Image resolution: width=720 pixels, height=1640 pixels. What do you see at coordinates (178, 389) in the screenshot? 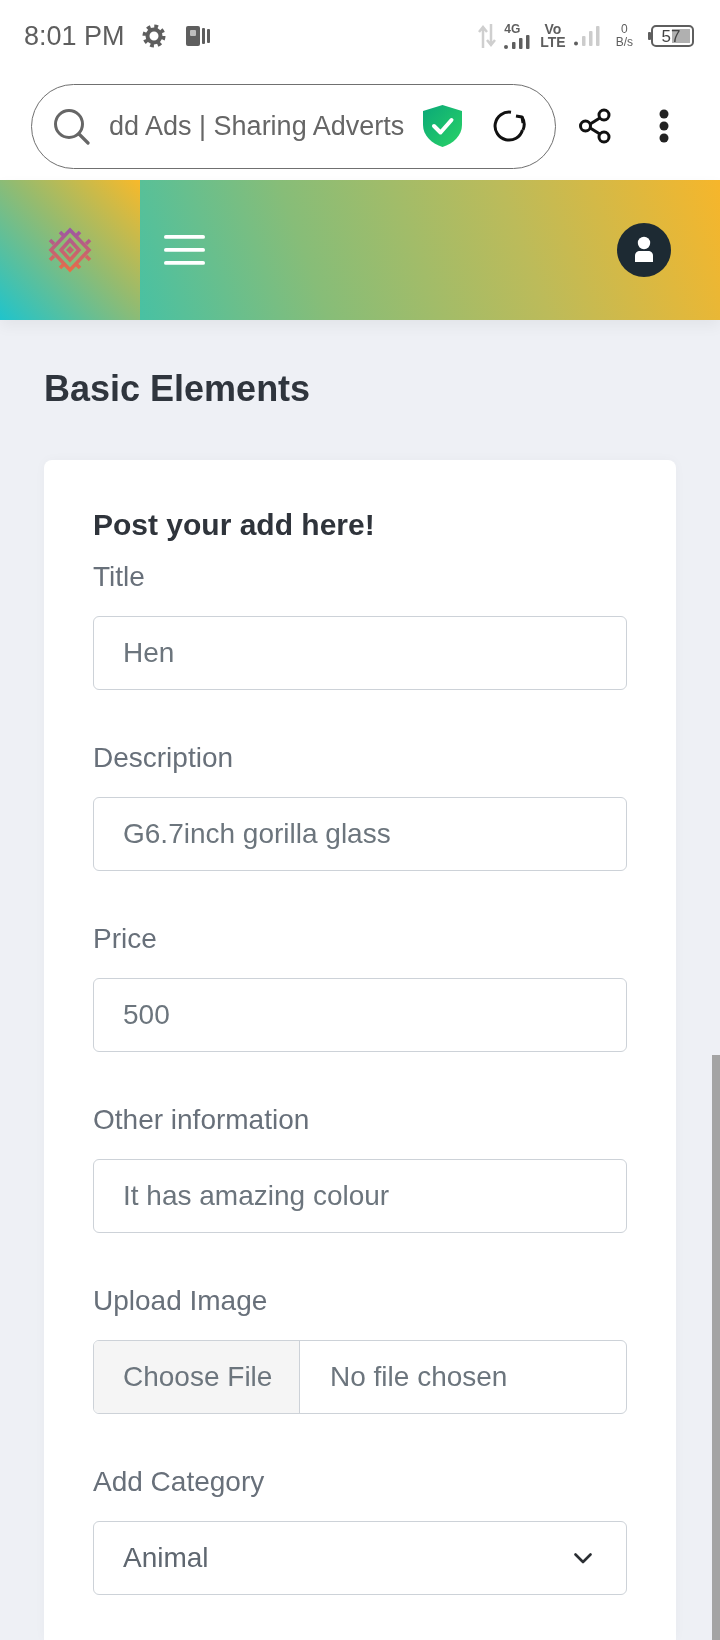
I see `page-title: Basic Elements` at bounding box center [178, 389].